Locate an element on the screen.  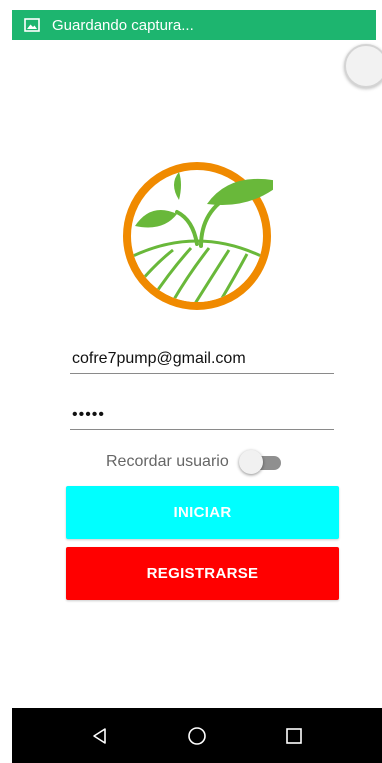
remember-row: Recordar usuario is located at coordinates (194, 462).